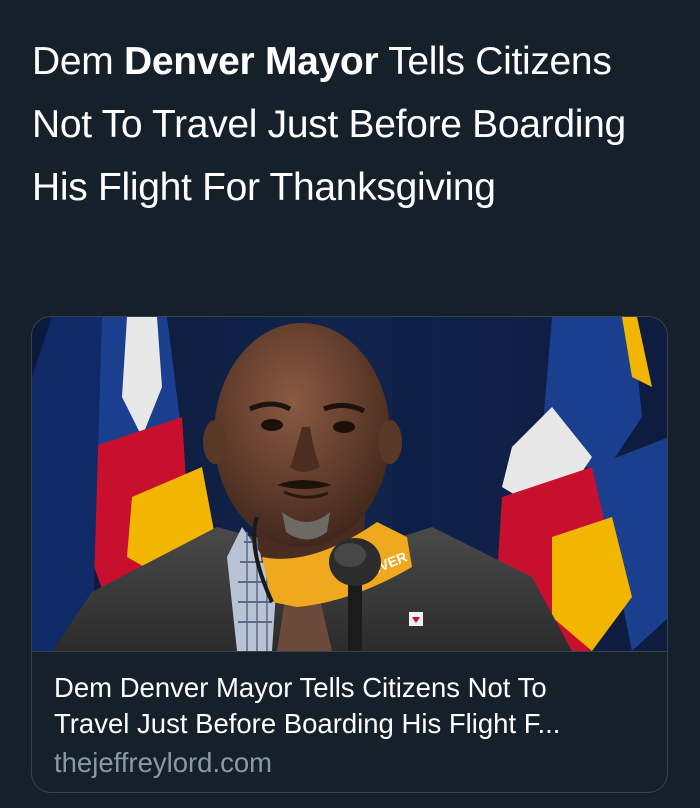 The width and height of the screenshot is (700, 808). Describe the element at coordinates (251, 61) in the screenshot. I see `tweet-text-bold: Denver Mayor` at that location.